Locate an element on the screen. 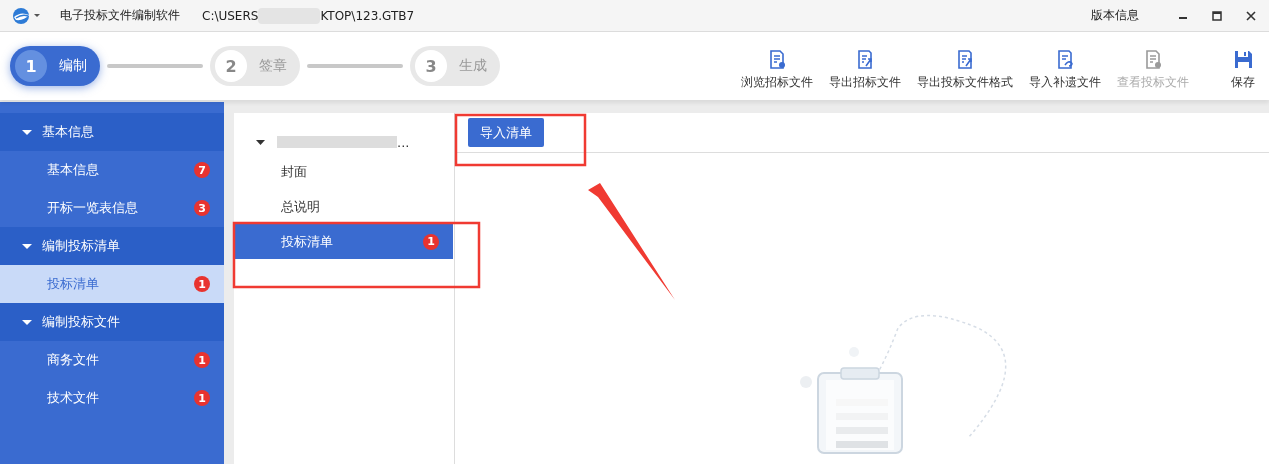 Image resolution: width=1269 pixels, height=464 pixels. sidebar-item: 技术文件 1 is located at coordinates (112, 398).